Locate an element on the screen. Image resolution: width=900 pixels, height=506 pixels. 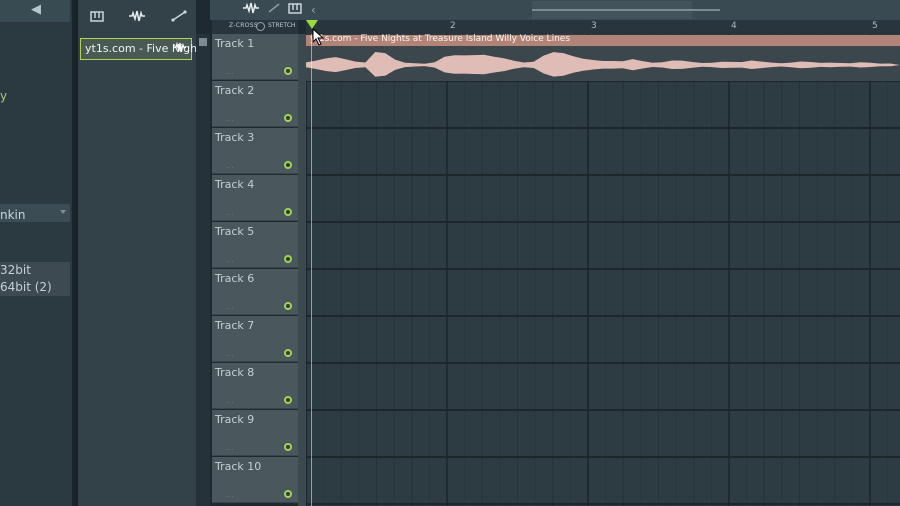
picker-toolbar is located at coordinates (137, 17).